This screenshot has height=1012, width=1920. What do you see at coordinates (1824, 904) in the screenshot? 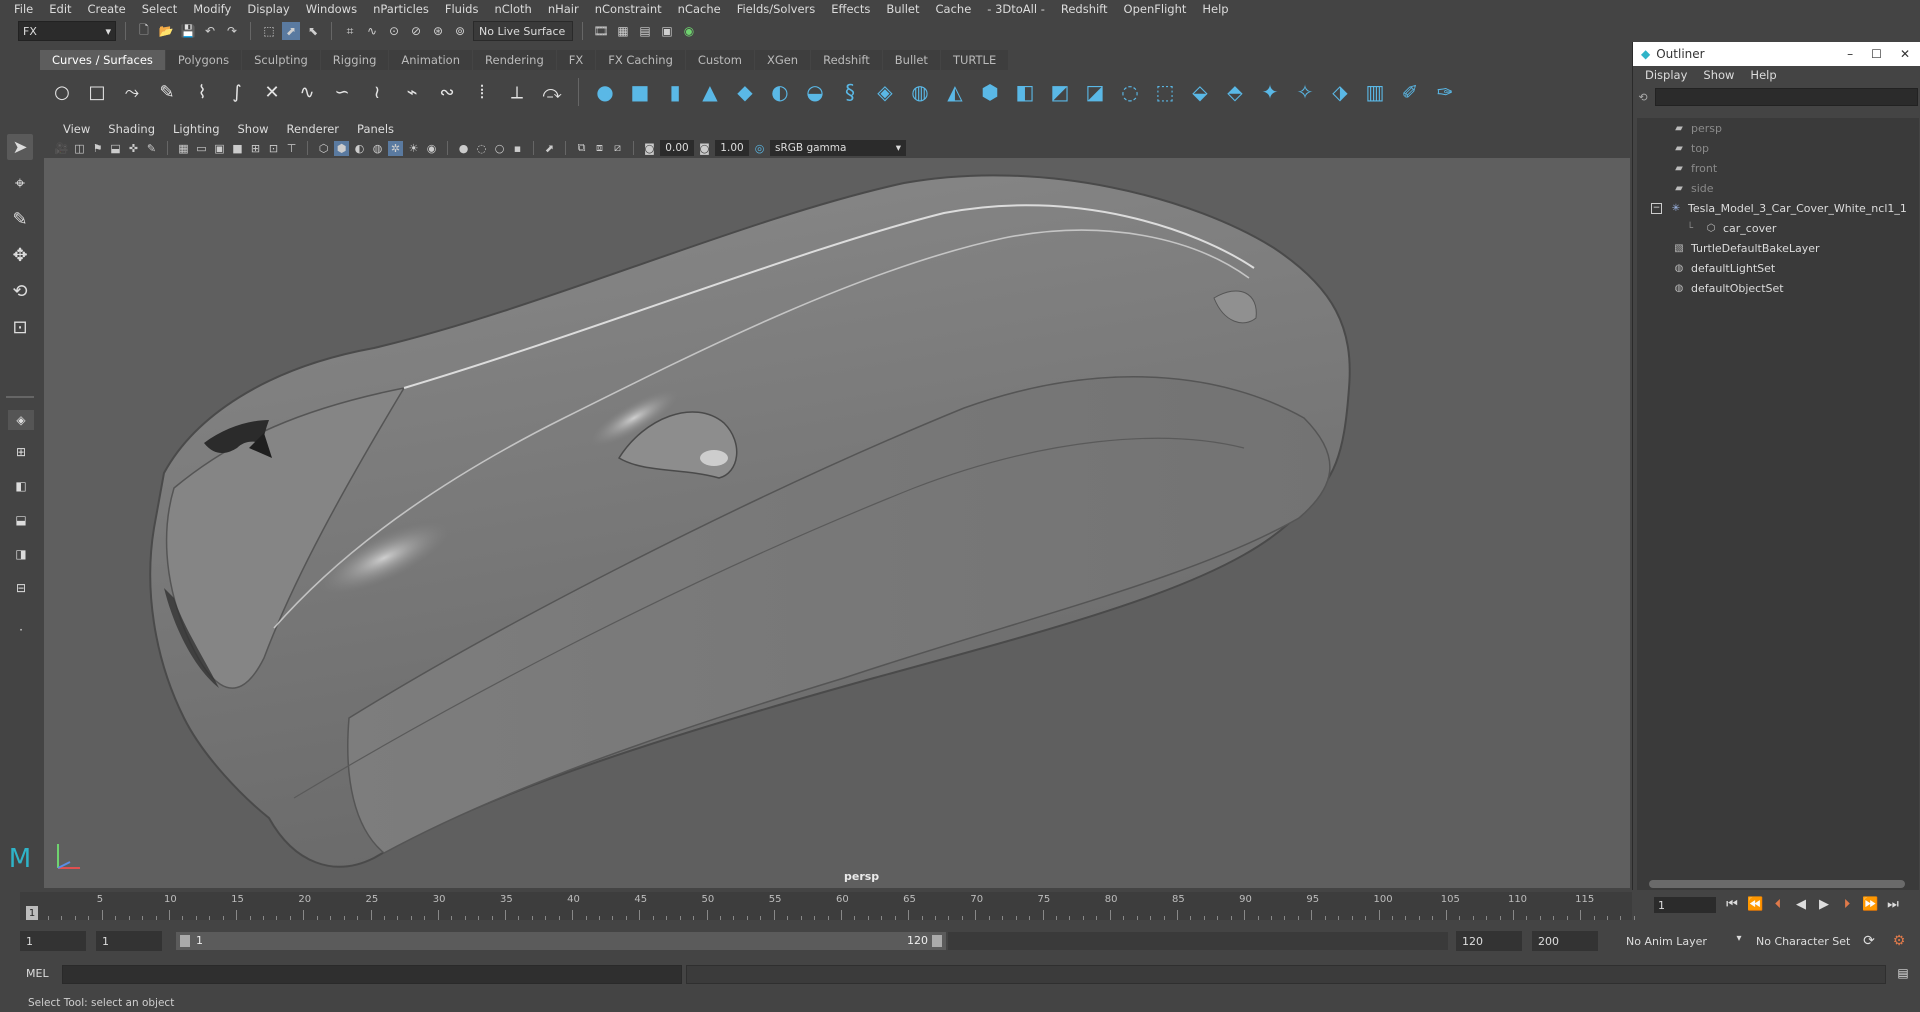
I see `play-forwards-icon: ▶` at bounding box center [1824, 904].